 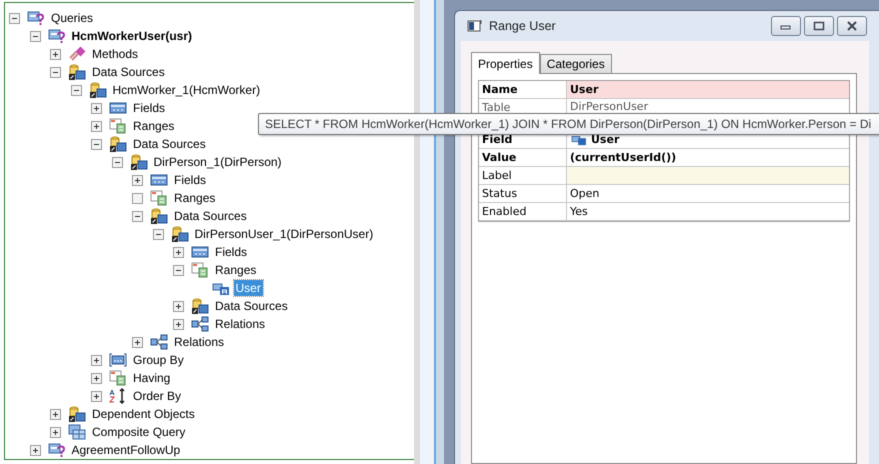 What do you see at coordinates (132, 36) in the screenshot?
I see `tree-item: HcmWorkerUser(usr)` at bounding box center [132, 36].